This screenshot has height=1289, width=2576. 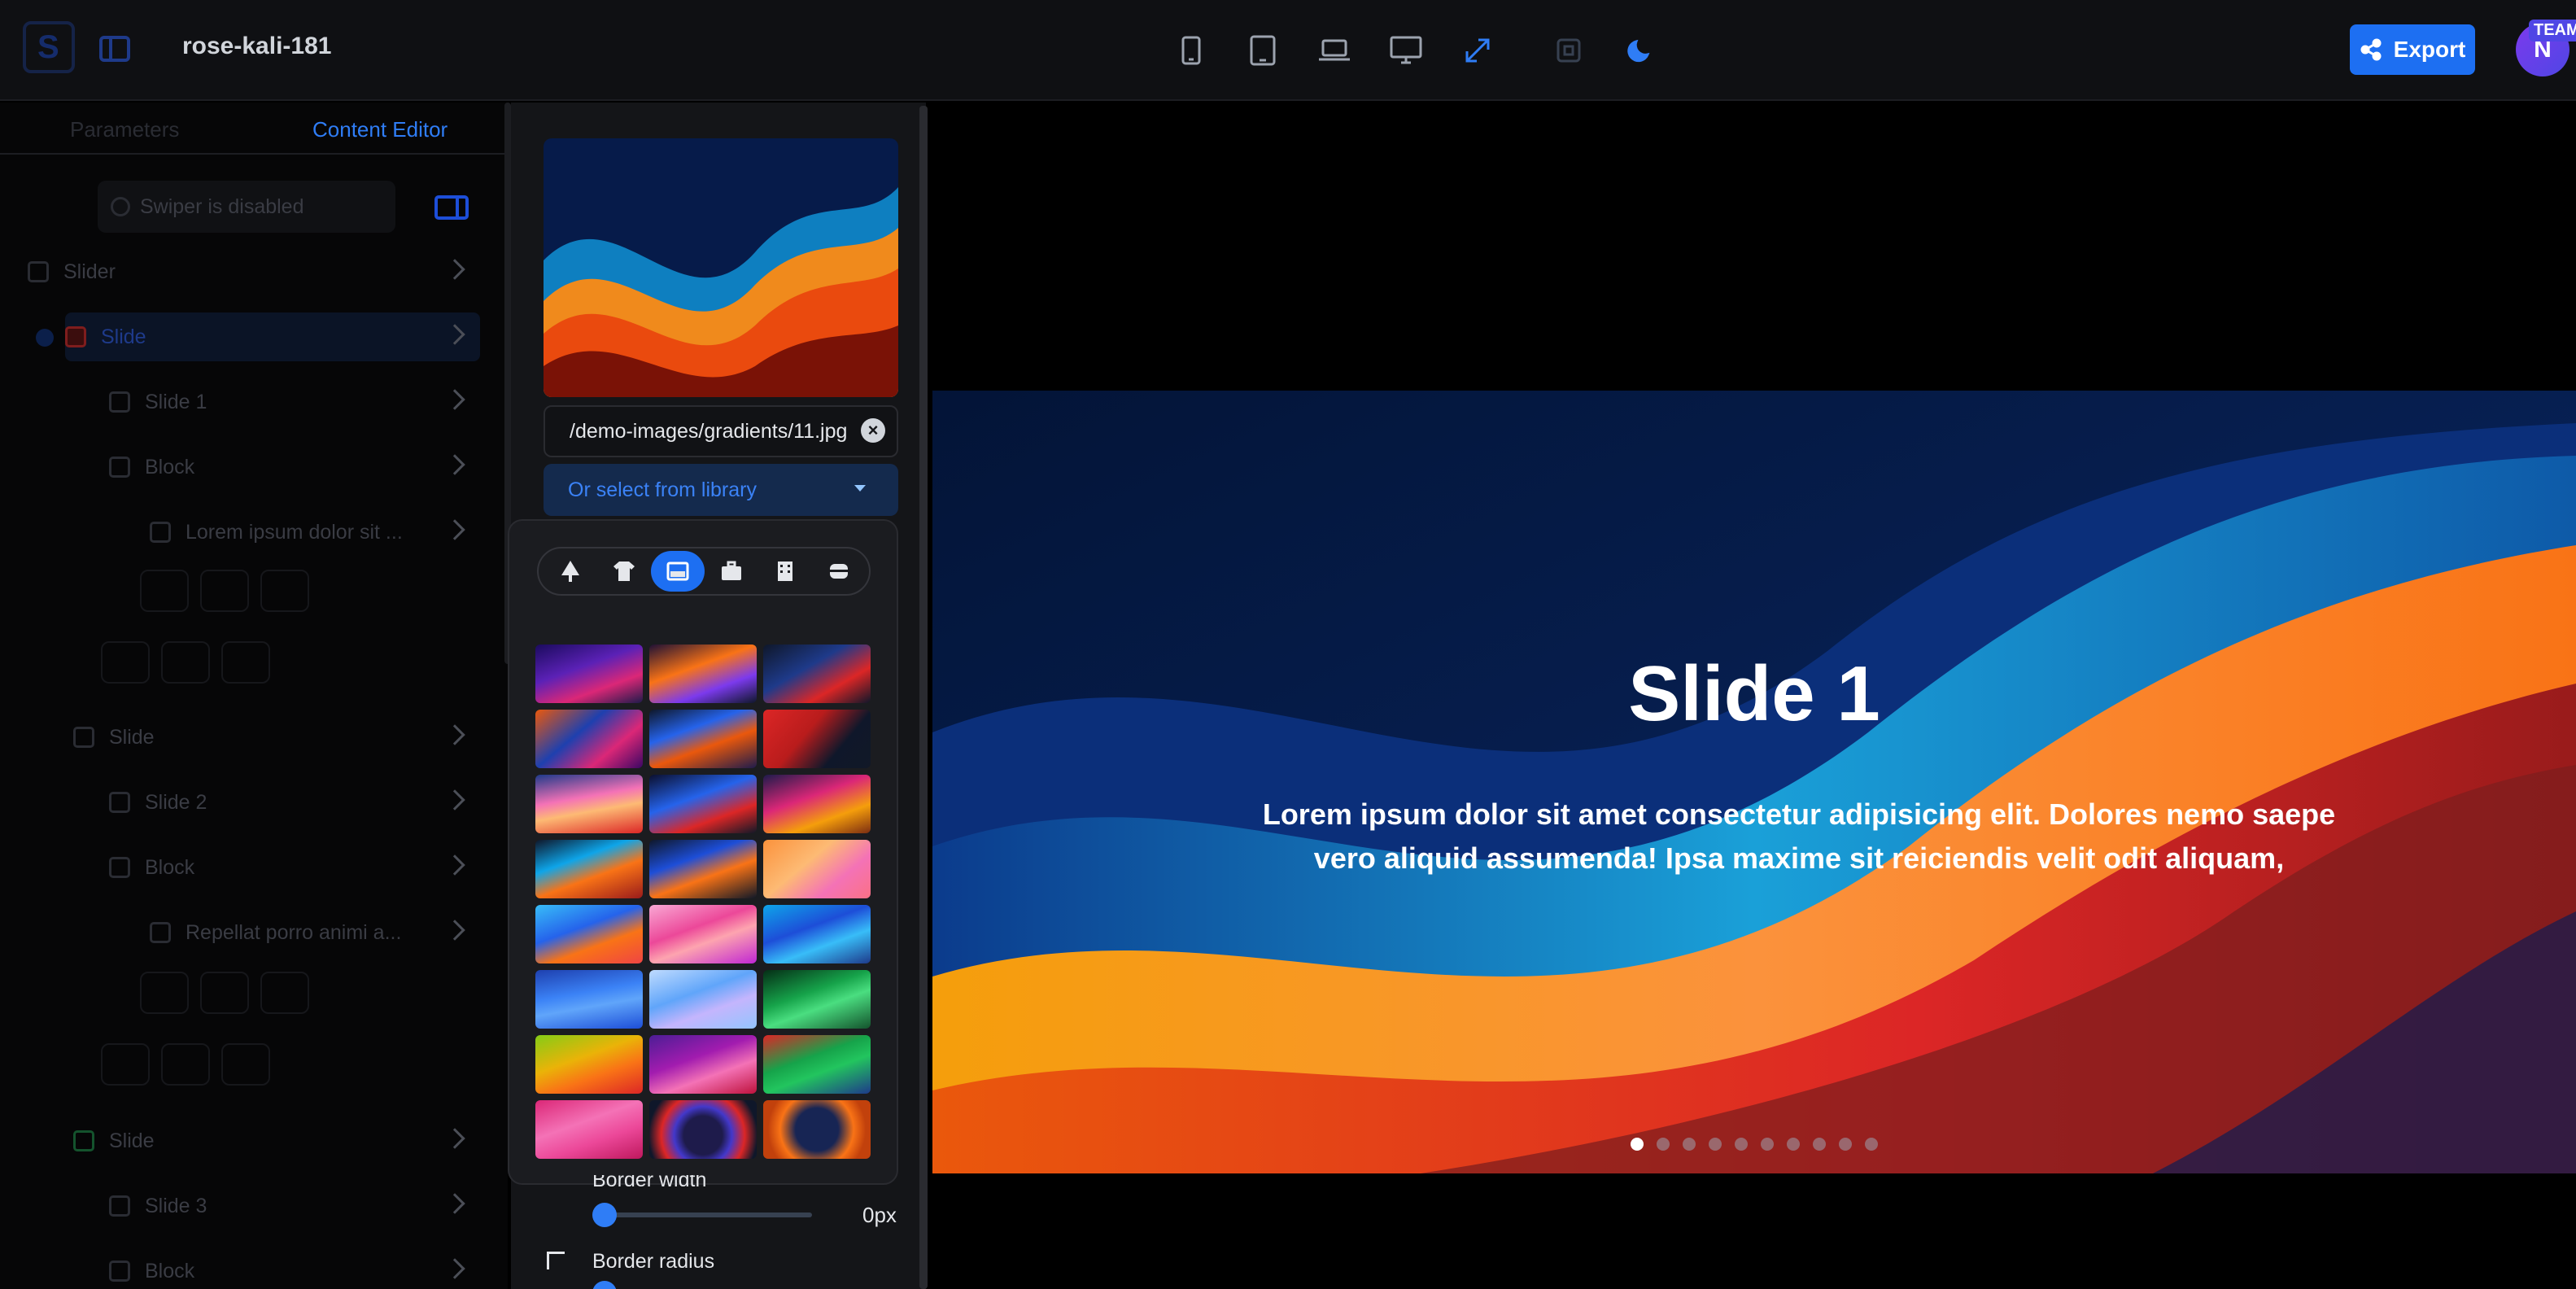 I want to click on border-width-slider, so click(x=705, y=1215).